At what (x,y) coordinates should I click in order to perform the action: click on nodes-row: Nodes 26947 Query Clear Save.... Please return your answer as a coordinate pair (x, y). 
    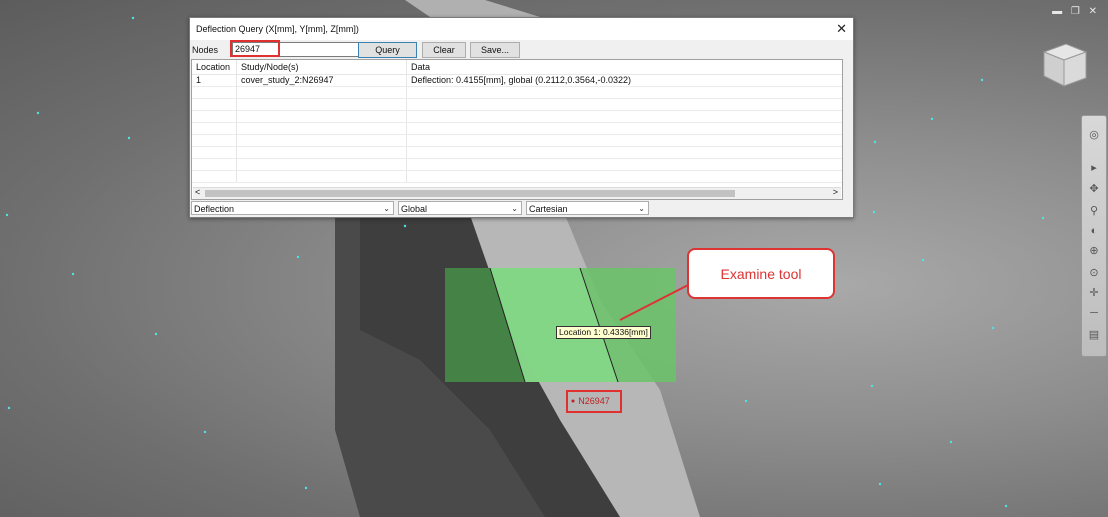
    Looking at the image, I should click on (521, 49).